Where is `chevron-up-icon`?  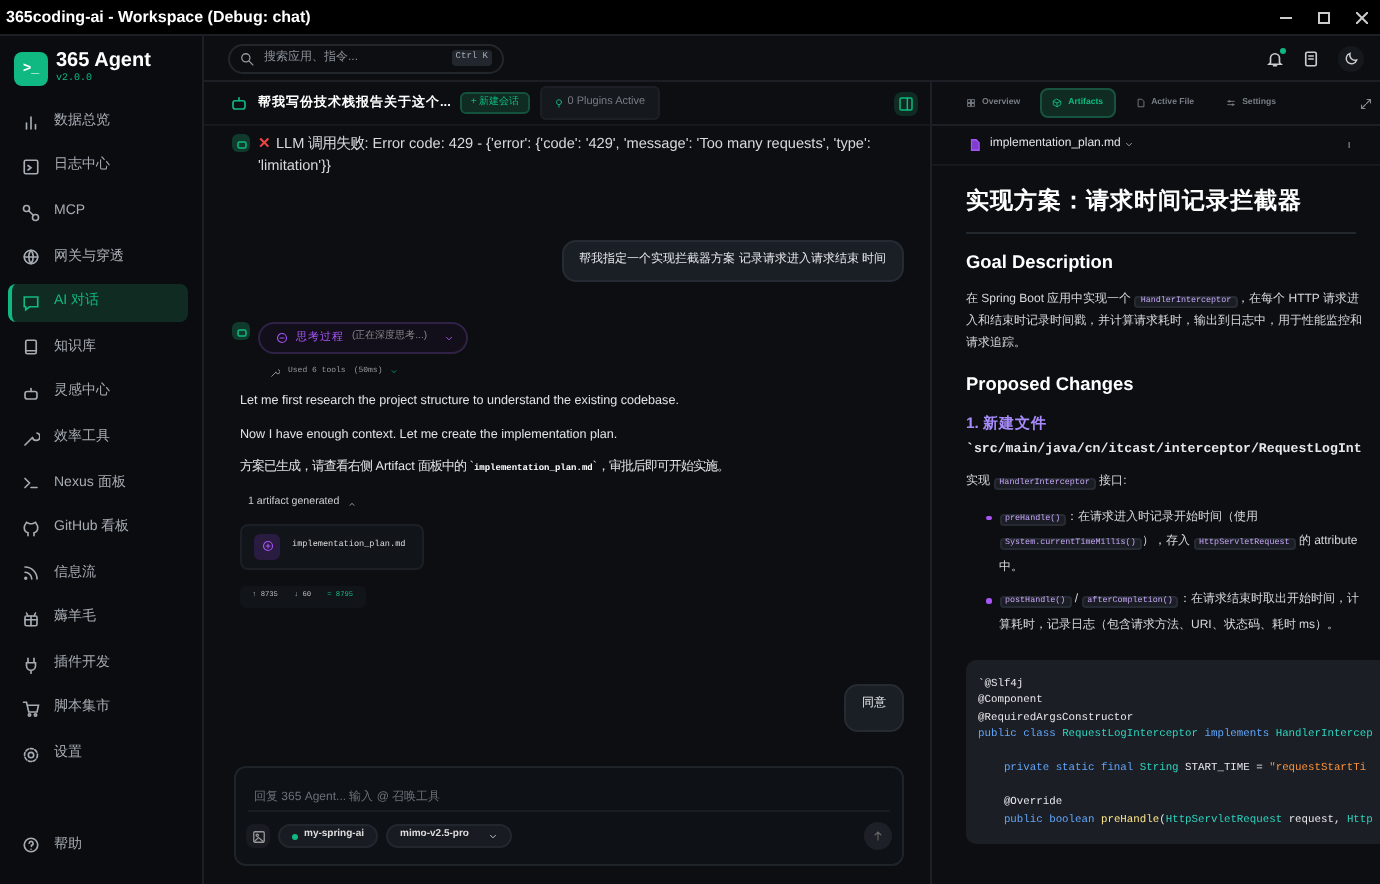 chevron-up-icon is located at coordinates (351, 503).